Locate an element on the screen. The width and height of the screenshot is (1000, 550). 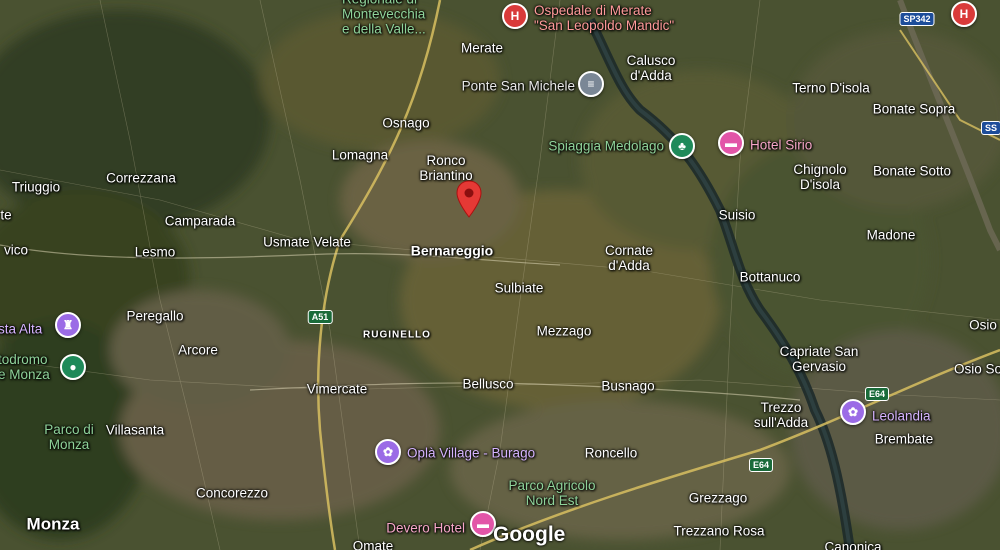
town-label-peregallo: Peregallo is located at coordinates (154, 316).